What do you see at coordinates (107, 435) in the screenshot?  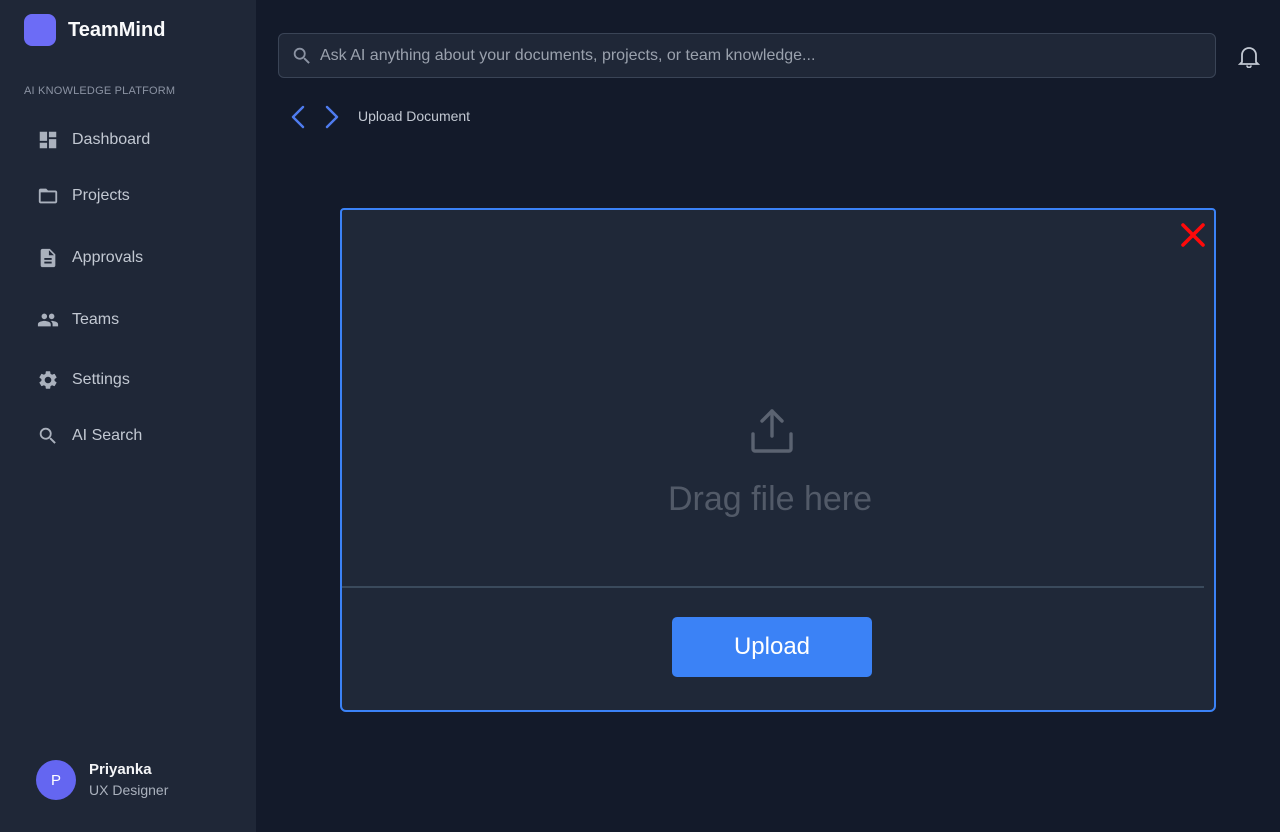 I see `sidebar-item-label: AI Search` at bounding box center [107, 435].